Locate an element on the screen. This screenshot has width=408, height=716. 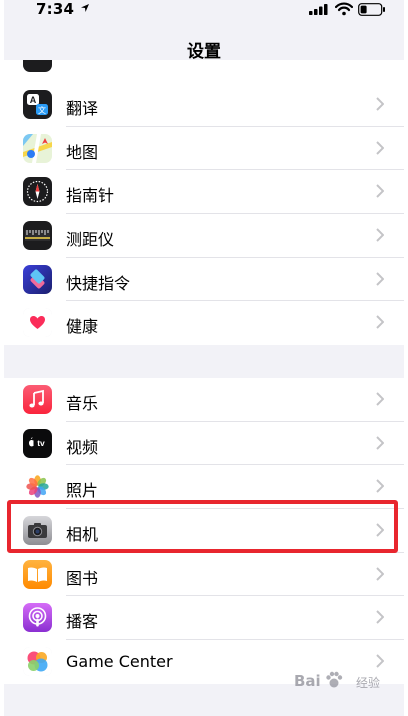
translate-glyph-a: A is located at coordinates (33, 100).